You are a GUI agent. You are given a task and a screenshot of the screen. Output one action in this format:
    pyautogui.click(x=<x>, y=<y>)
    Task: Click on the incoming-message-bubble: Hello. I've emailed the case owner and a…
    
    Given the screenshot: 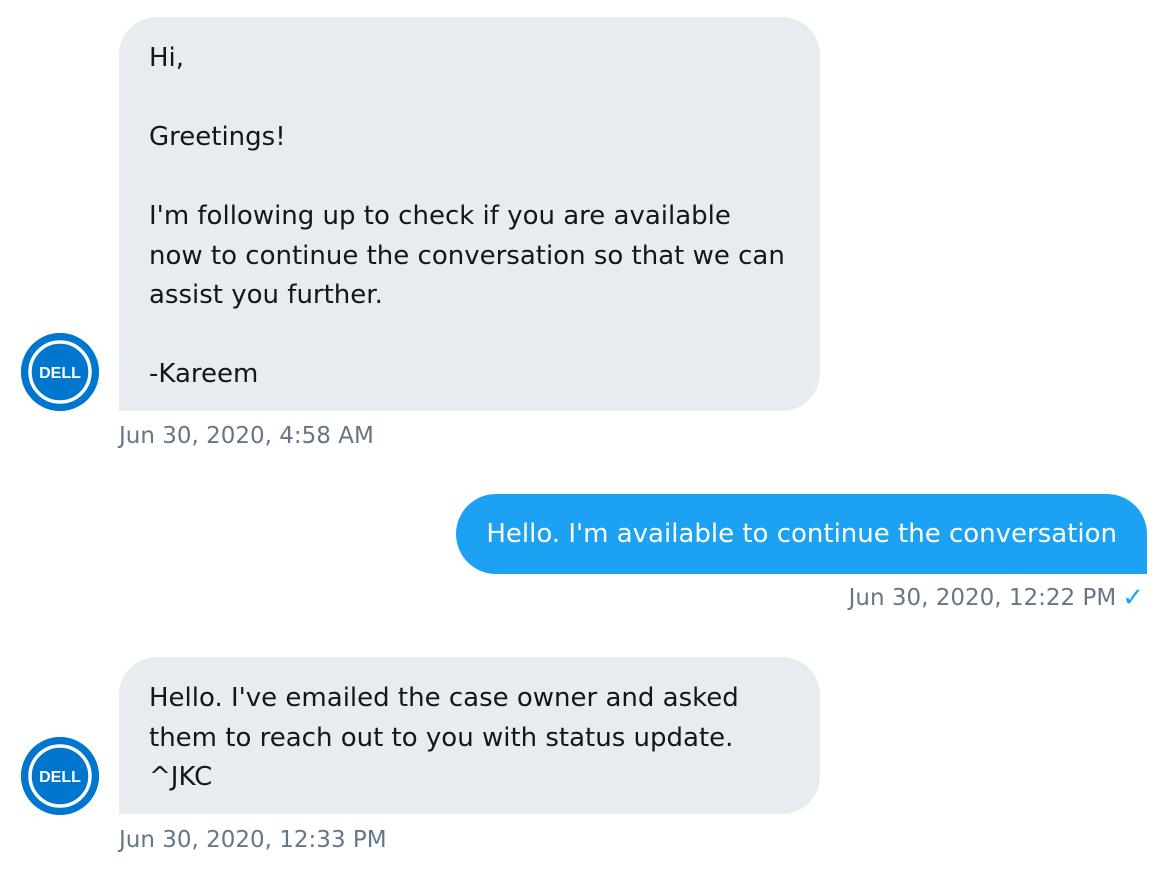 What is the action you would take?
    pyautogui.click(x=469, y=735)
    